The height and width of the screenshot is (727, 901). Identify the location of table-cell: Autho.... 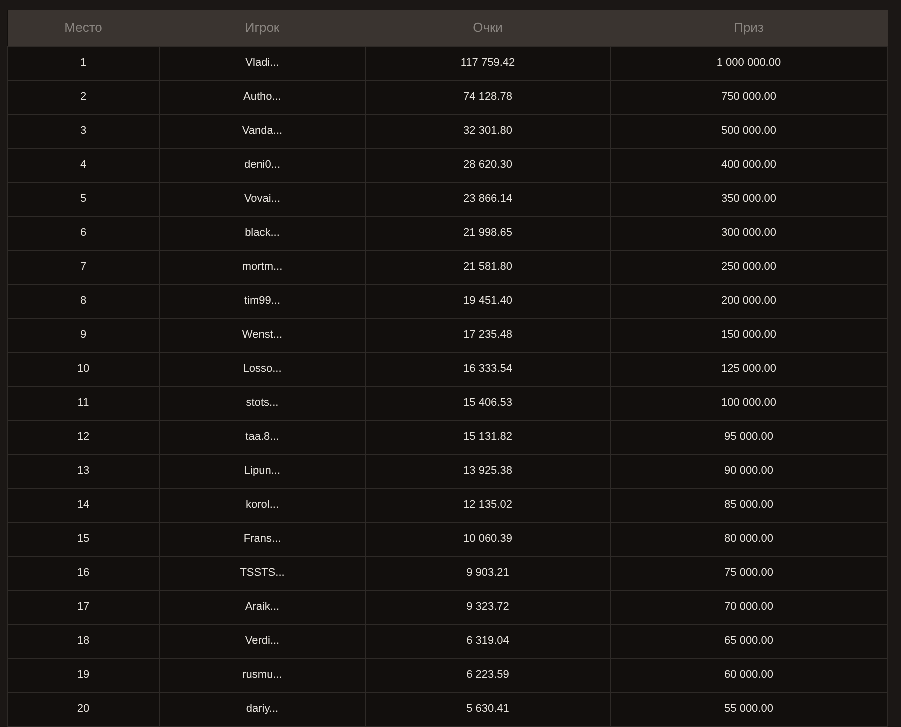
(263, 96).